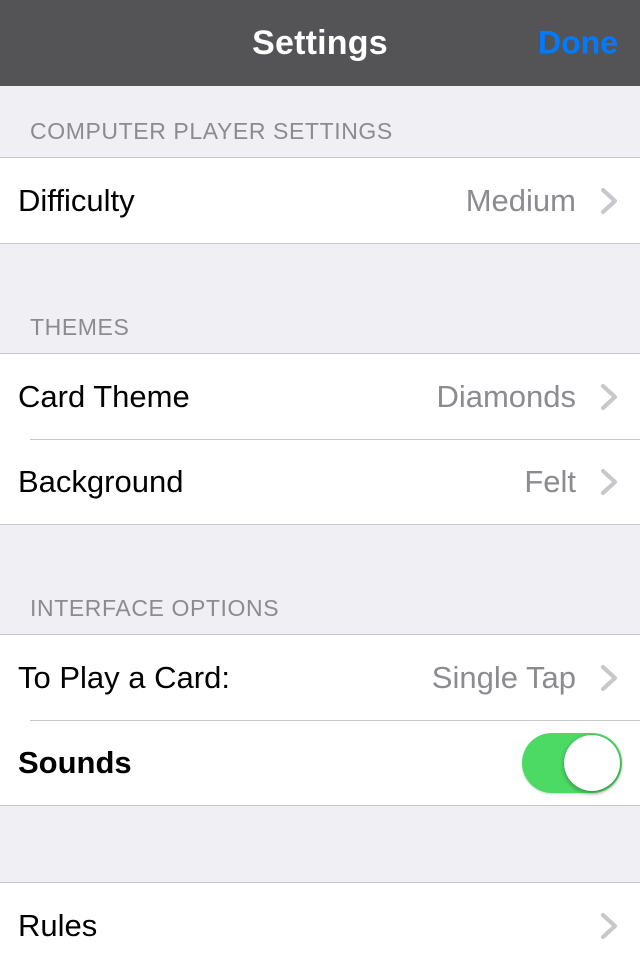 The image size is (640, 960). I want to click on row-difficulty: Difficulty Medium, so click(320, 200).